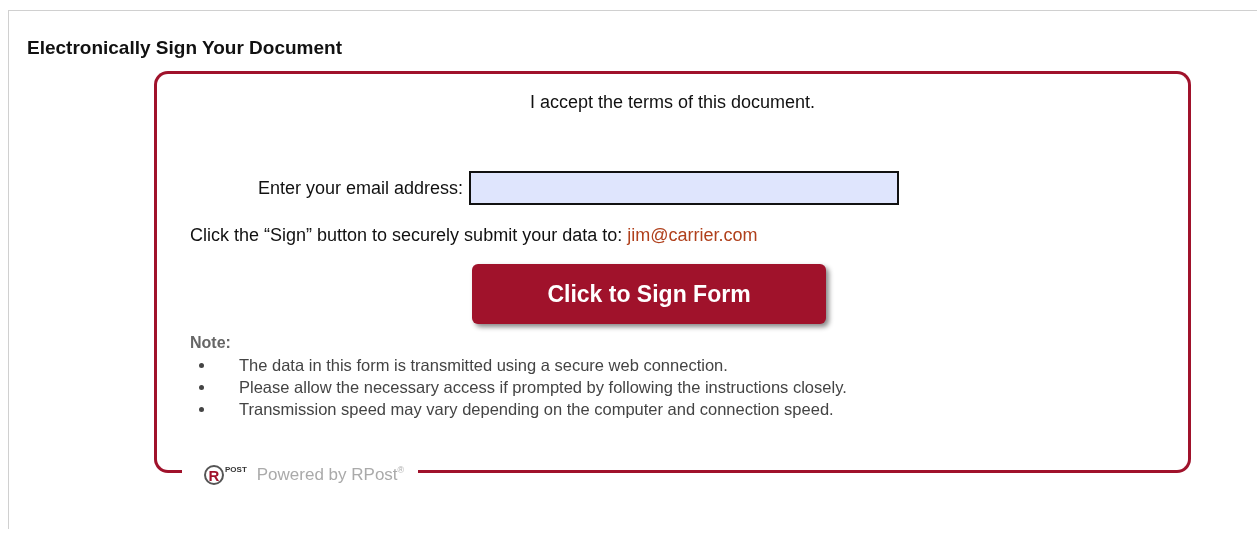  I want to click on page-title: Electronically Sign Your Document, so click(185, 48).